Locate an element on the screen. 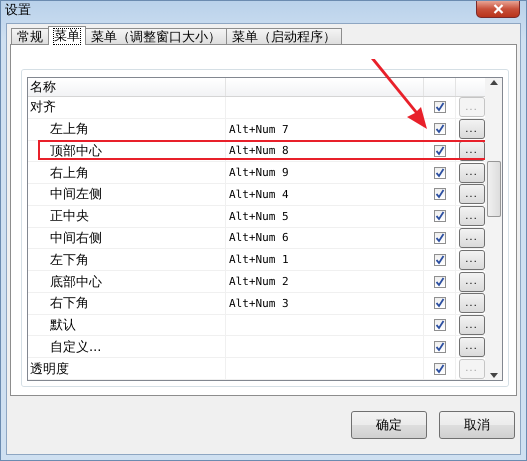 The image size is (527, 461). column-header: 名称 is located at coordinates (42, 87).